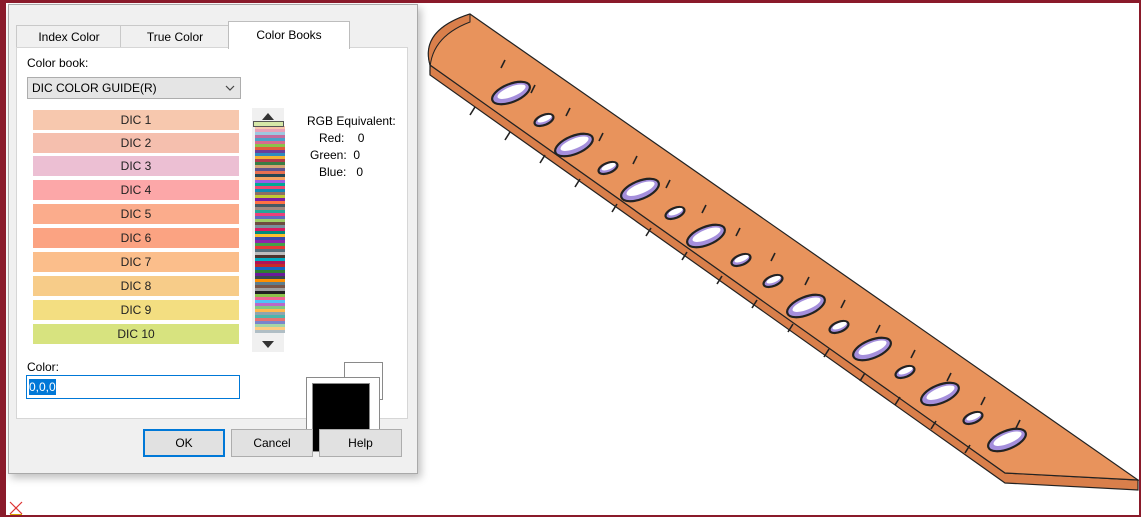 This screenshot has width=1141, height=517. What do you see at coordinates (332, 138) in the screenshot?
I see `red-label: Red:` at bounding box center [332, 138].